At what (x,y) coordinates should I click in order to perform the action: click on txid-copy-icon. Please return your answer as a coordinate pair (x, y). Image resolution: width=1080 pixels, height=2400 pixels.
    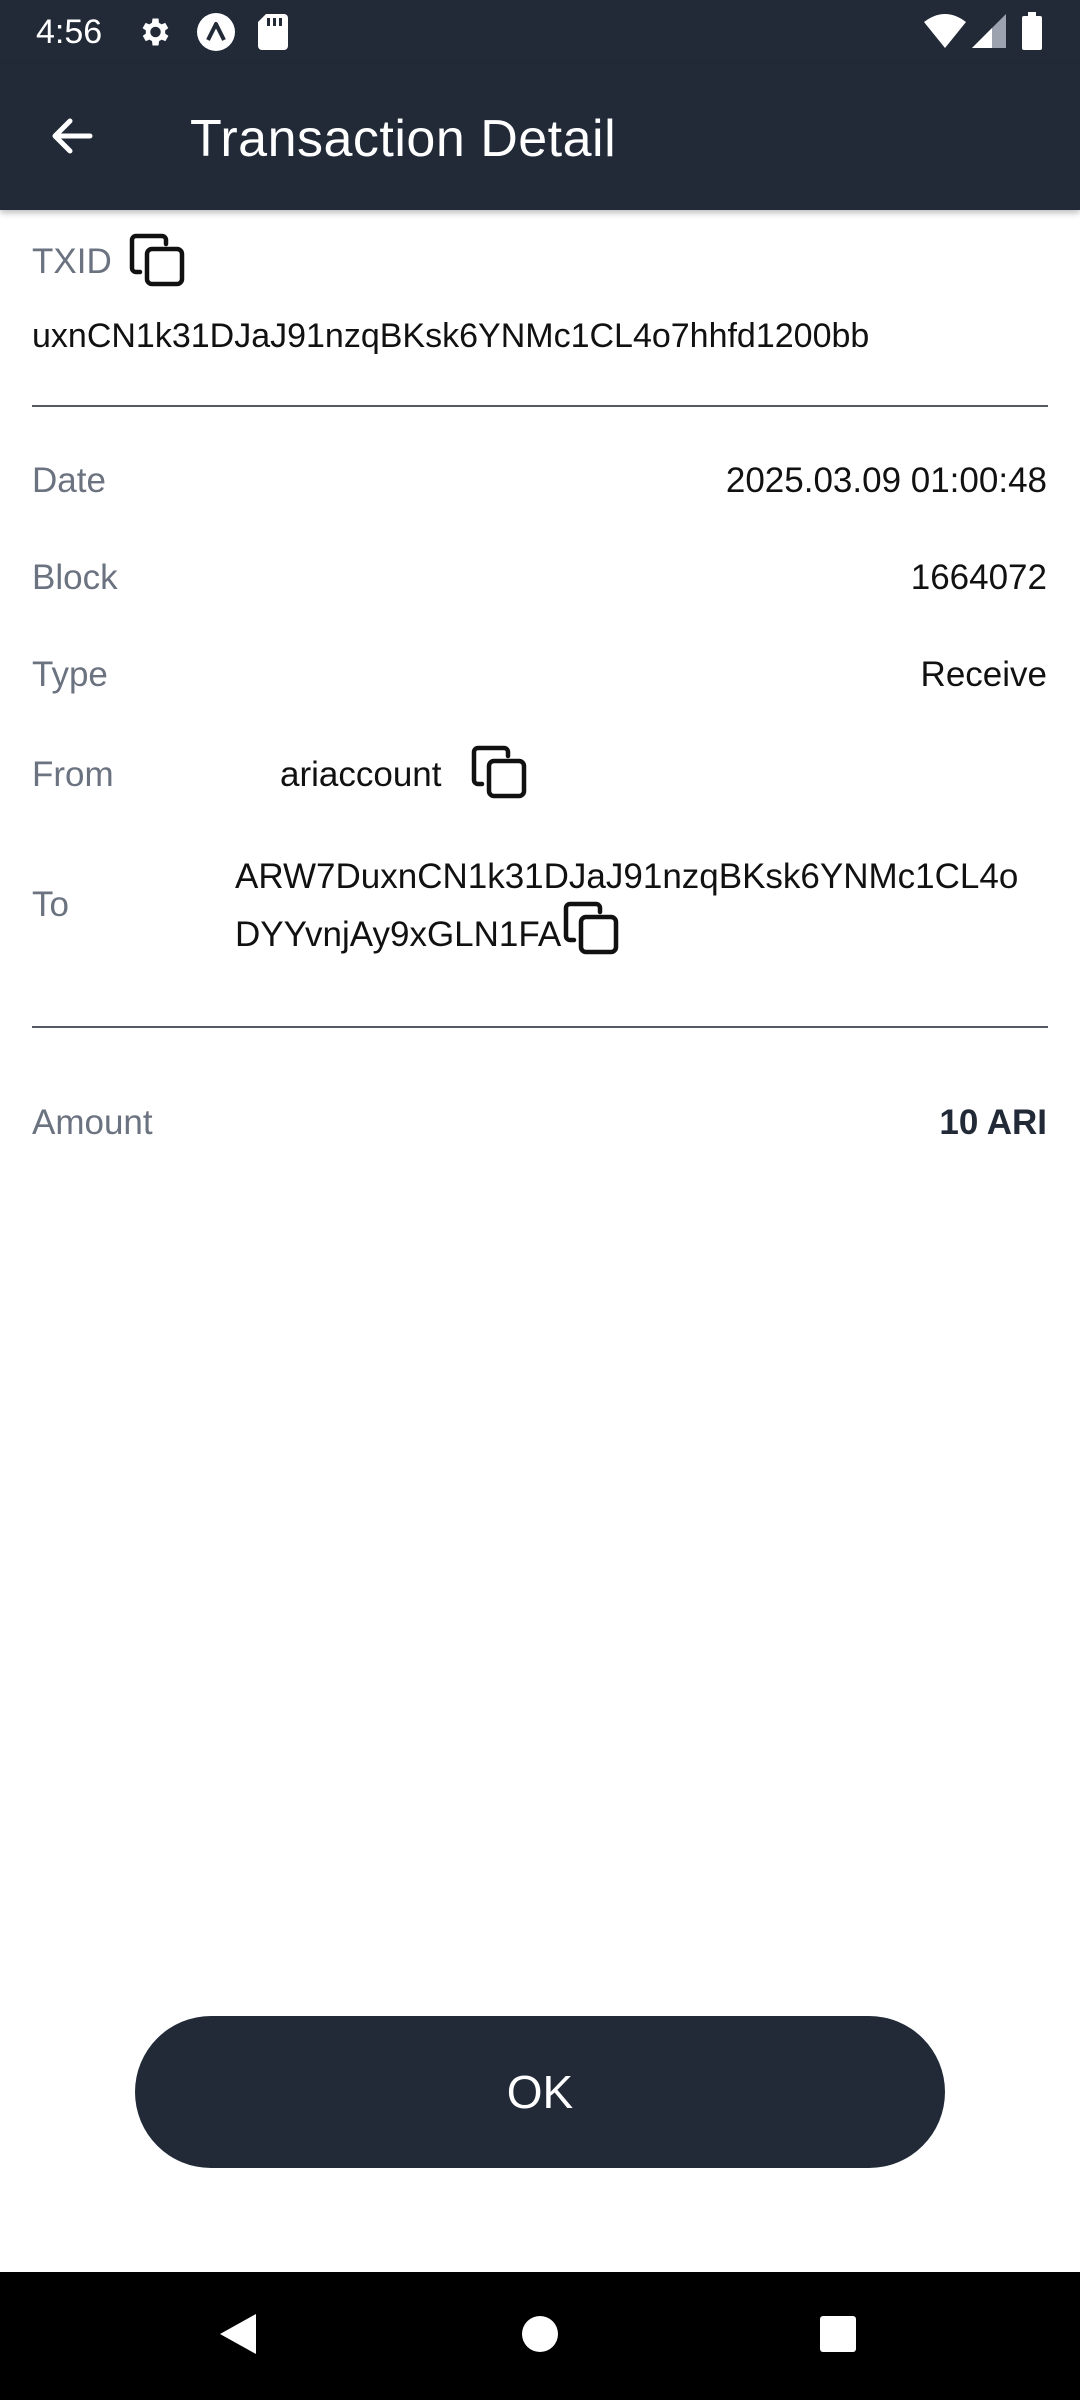
    Looking at the image, I should click on (157, 263).